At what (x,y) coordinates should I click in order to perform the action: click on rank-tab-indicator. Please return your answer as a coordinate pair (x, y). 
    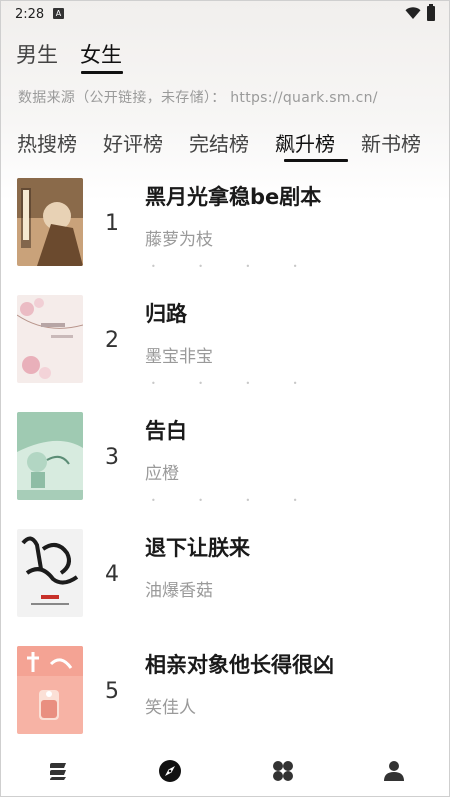
    Looking at the image, I should click on (316, 160).